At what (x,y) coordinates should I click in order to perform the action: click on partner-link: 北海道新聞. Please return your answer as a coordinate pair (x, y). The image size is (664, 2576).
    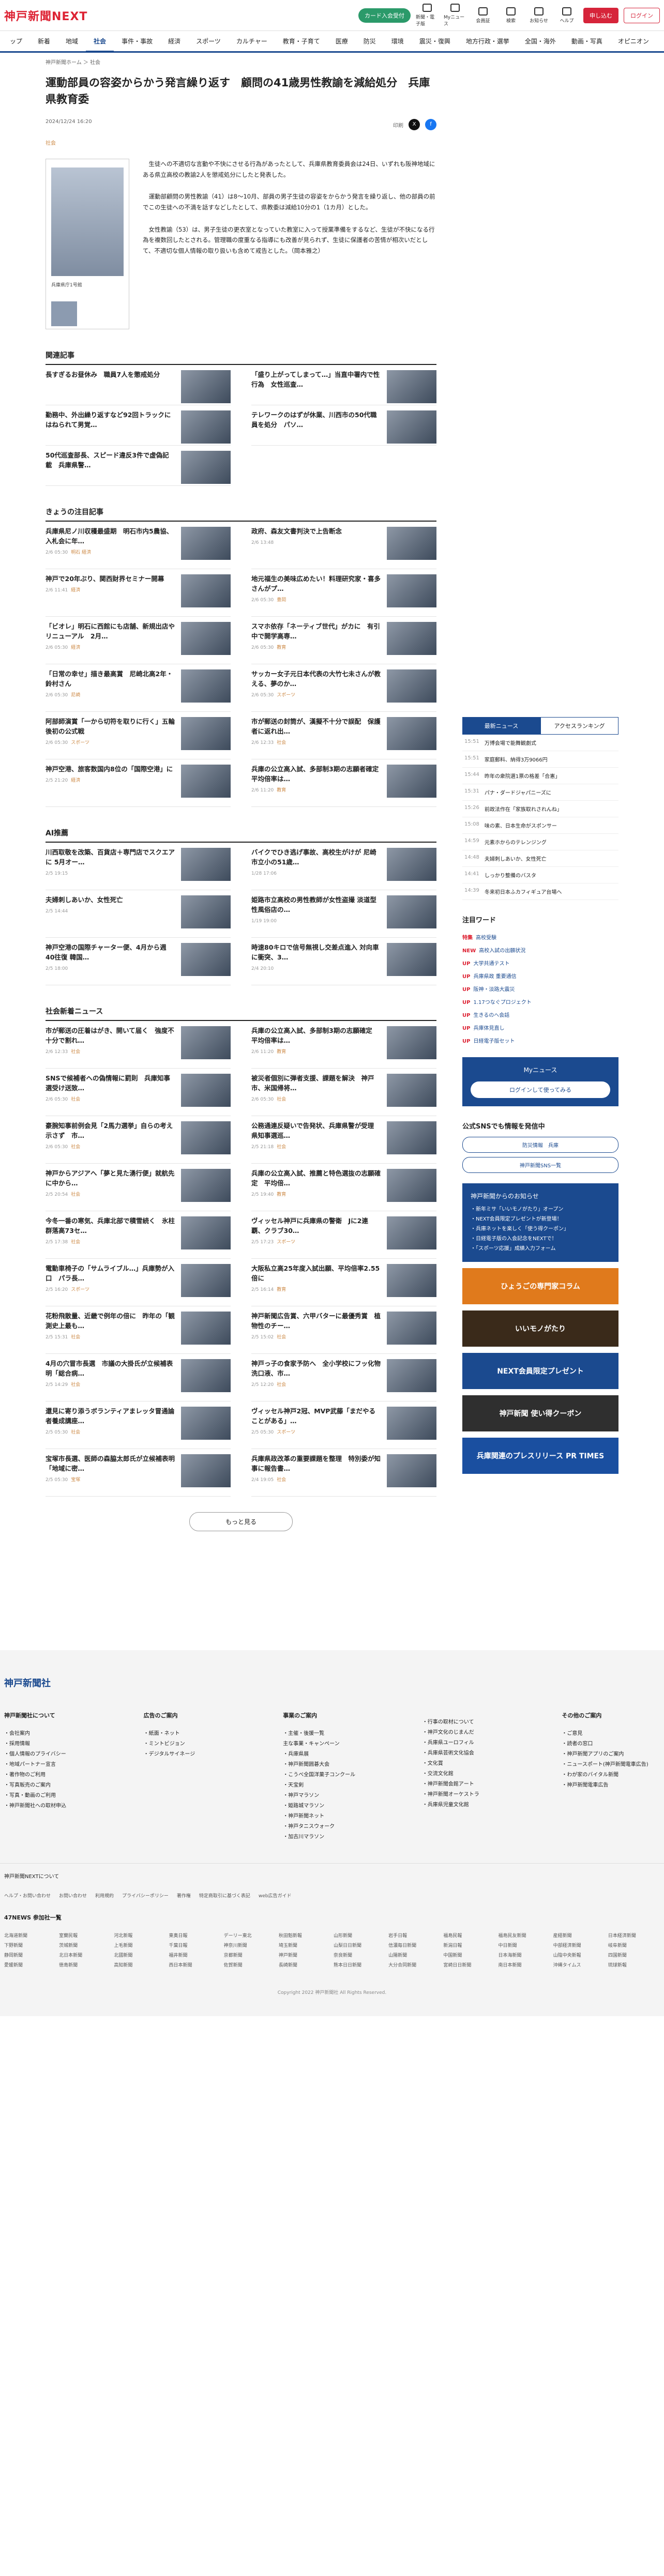
    Looking at the image, I should click on (30, 1935).